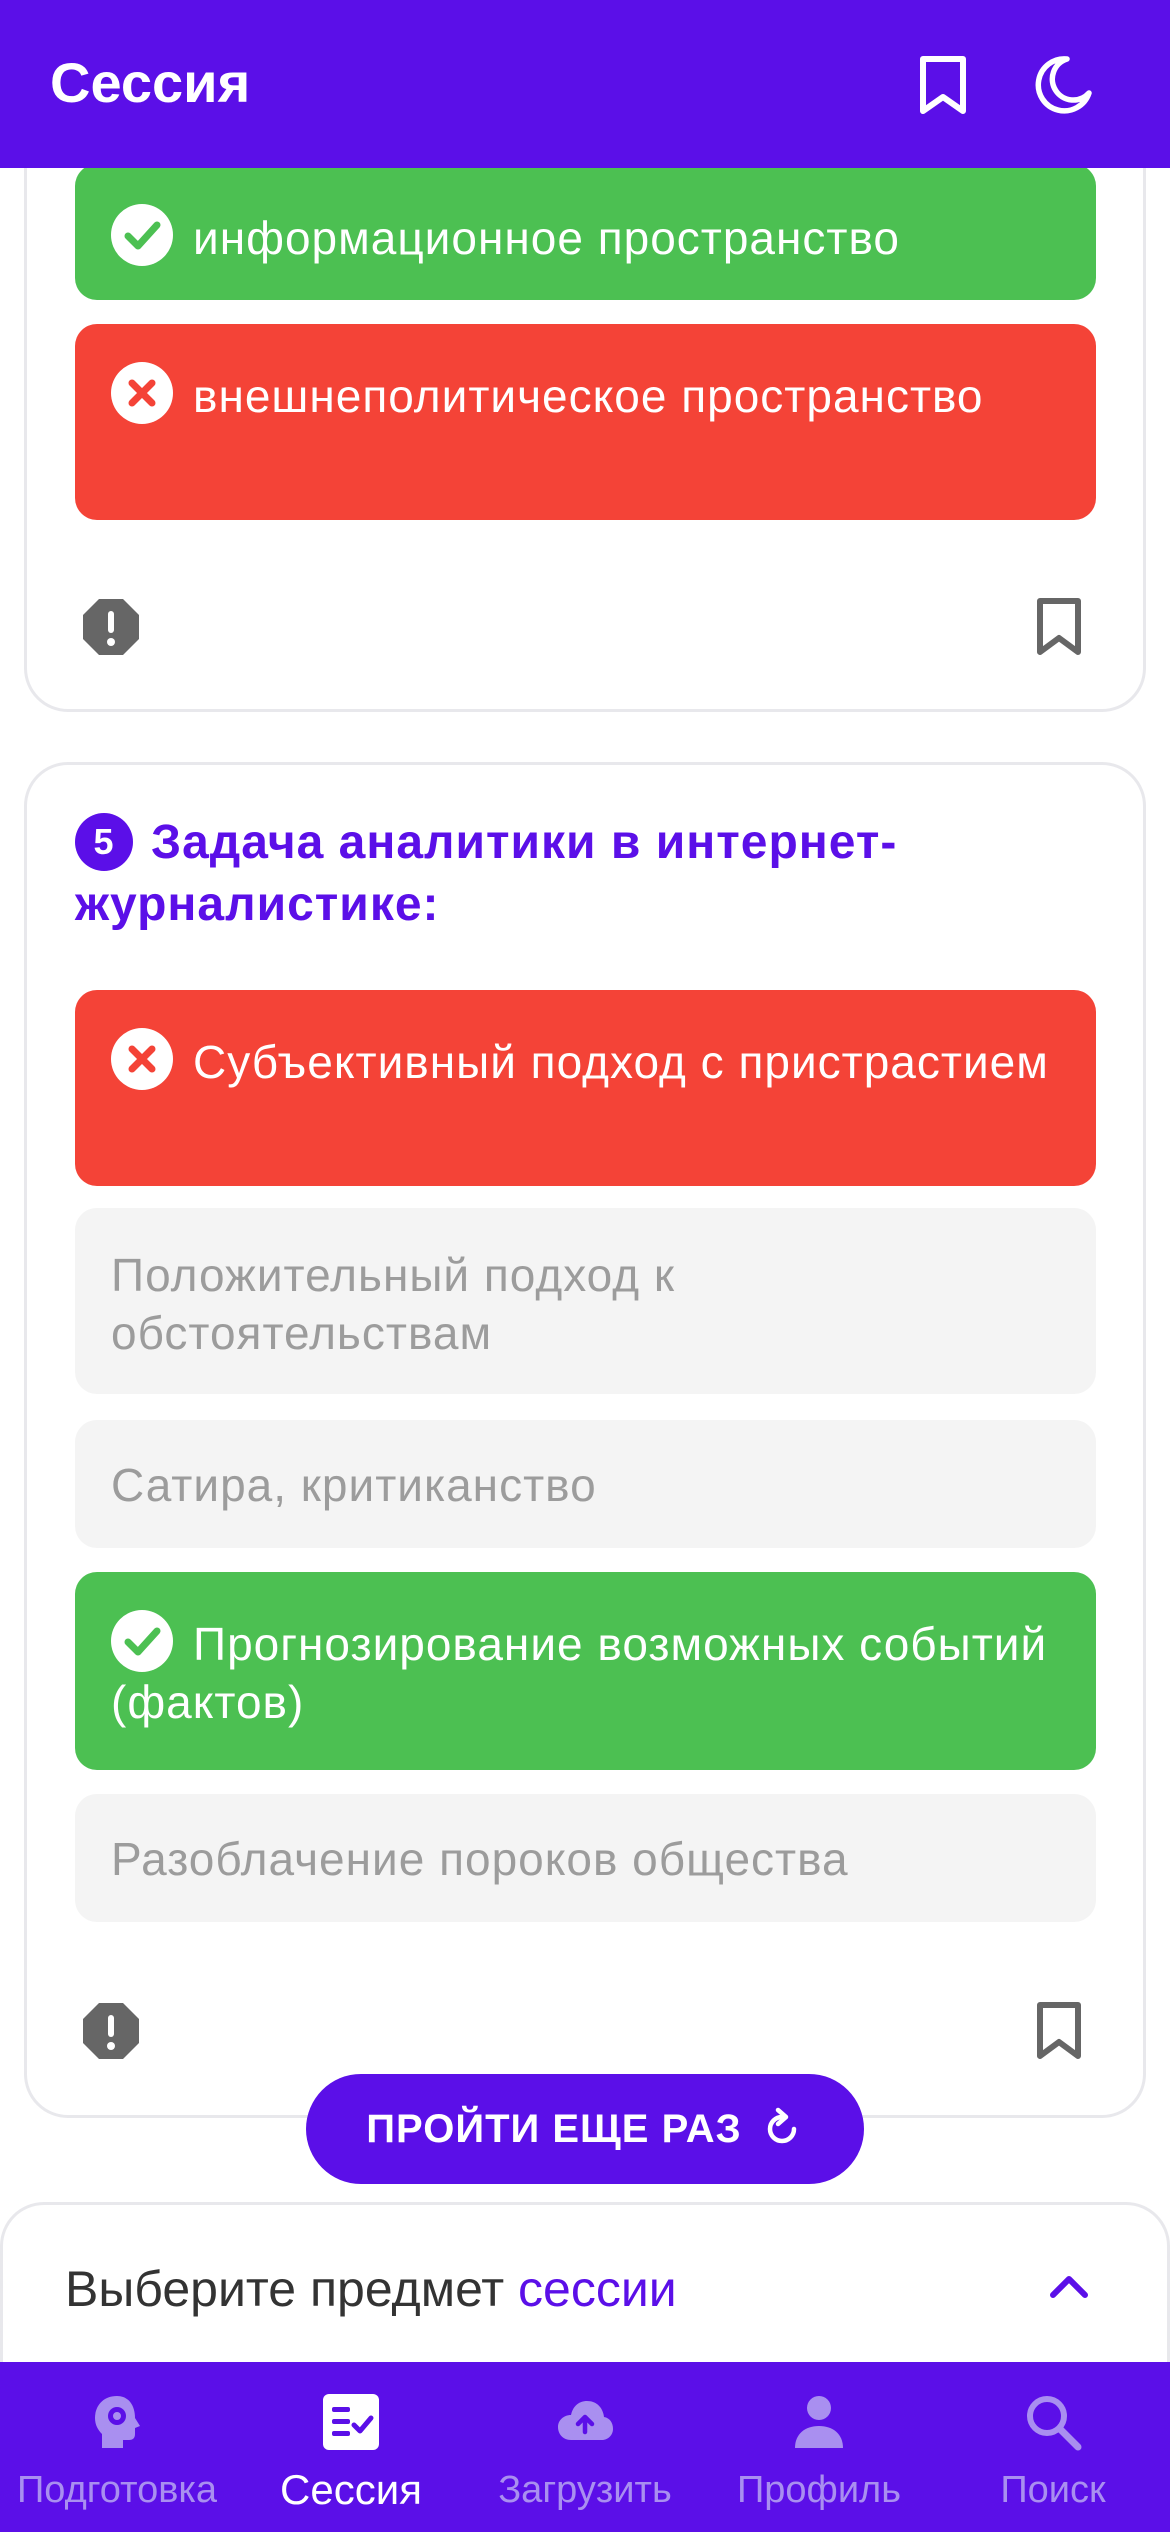 The width and height of the screenshot is (1170, 2532). I want to click on retry-button: ПРОЙТИ ЕЩЕ РАЗ, so click(585, 2129).